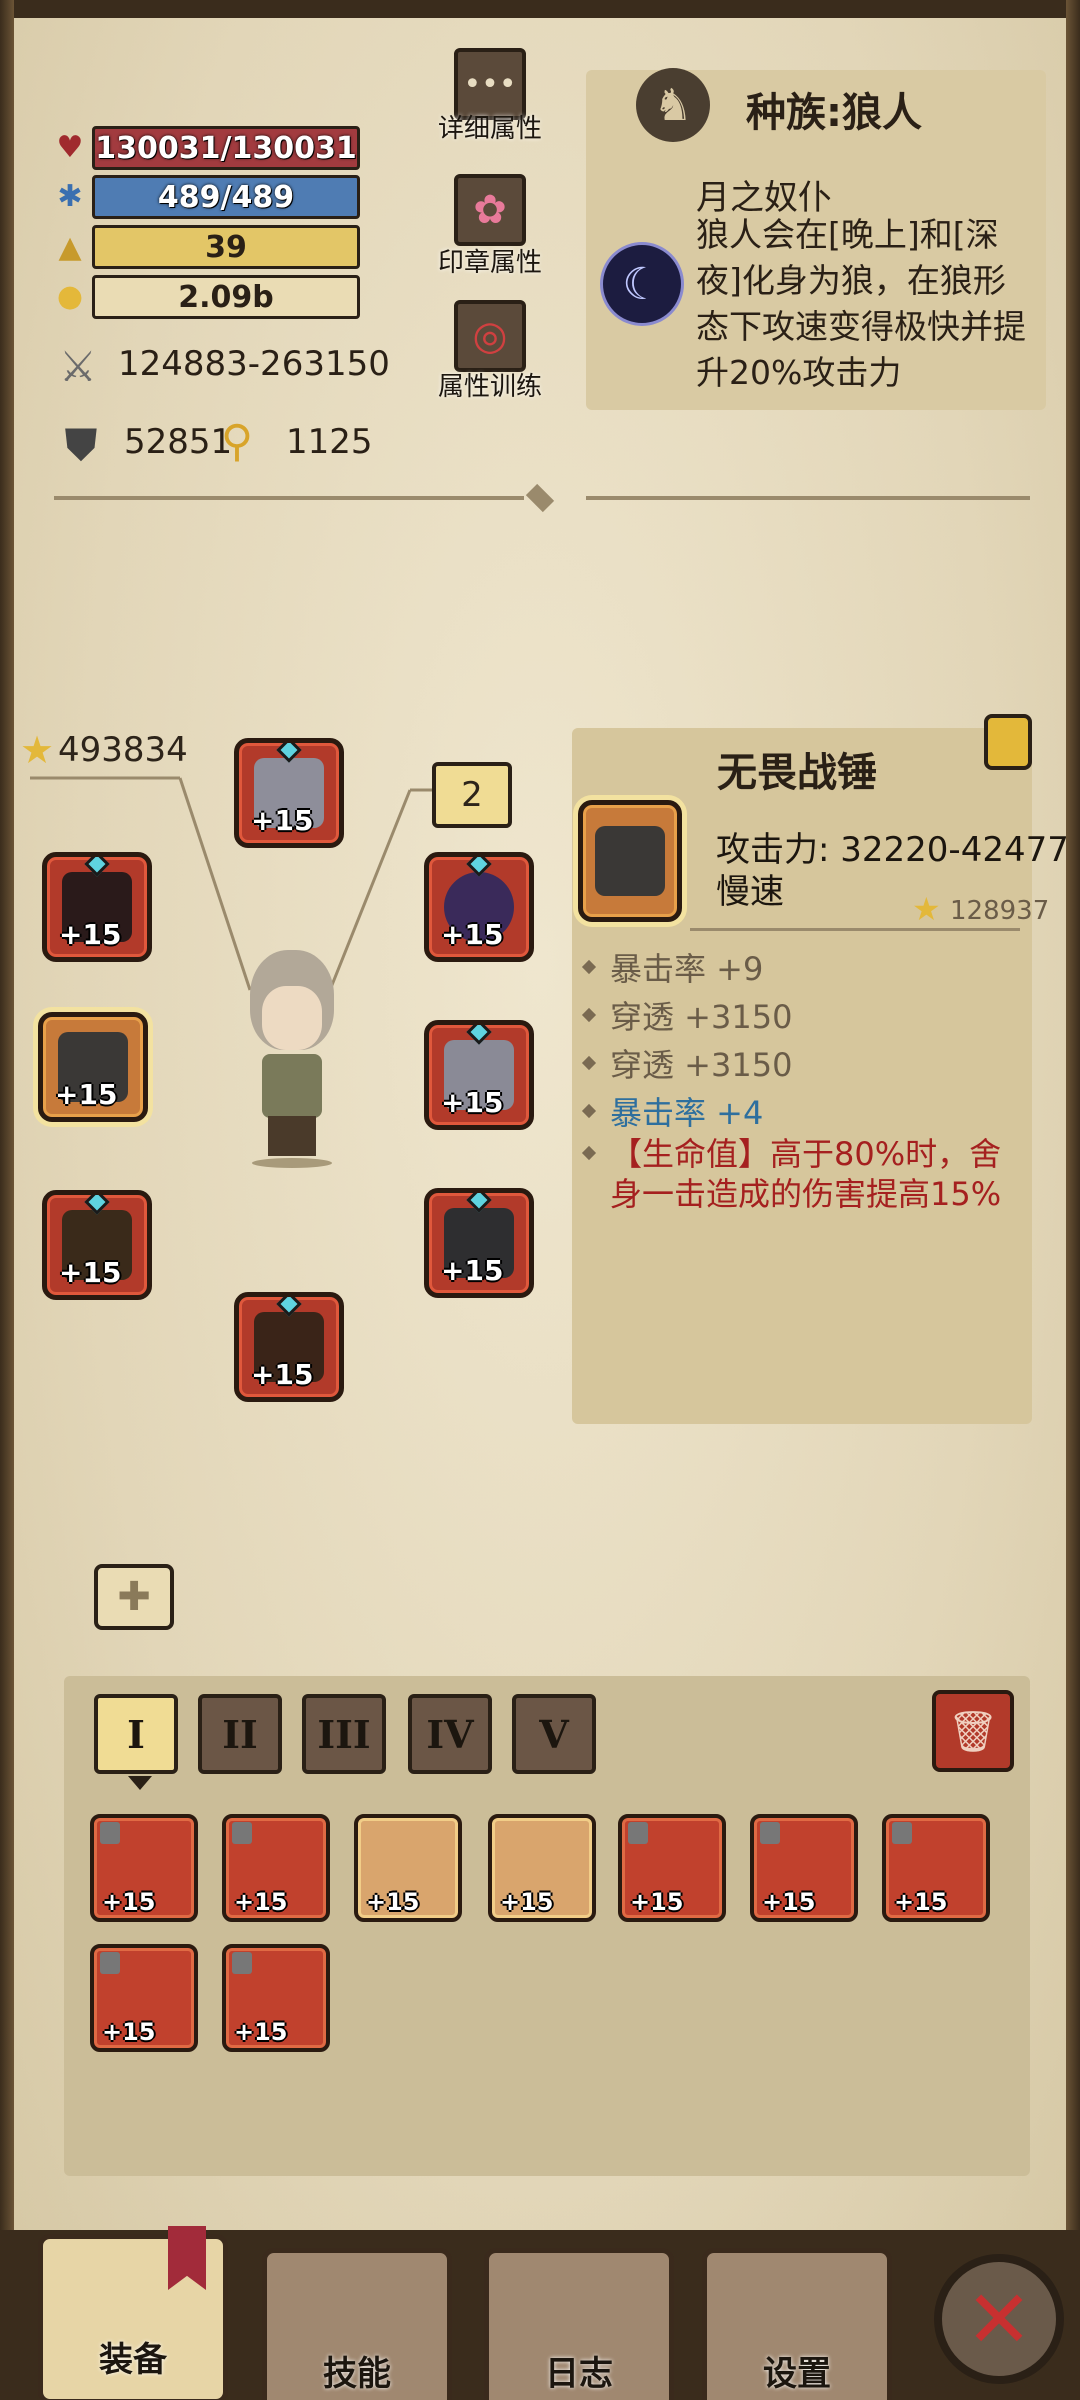 Image resolution: width=1080 pixels, height=2400 pixels. Describe the element at coordinates (489, 387) in the screenshot. I see `attribute-training-label: 属性训练` at that location.